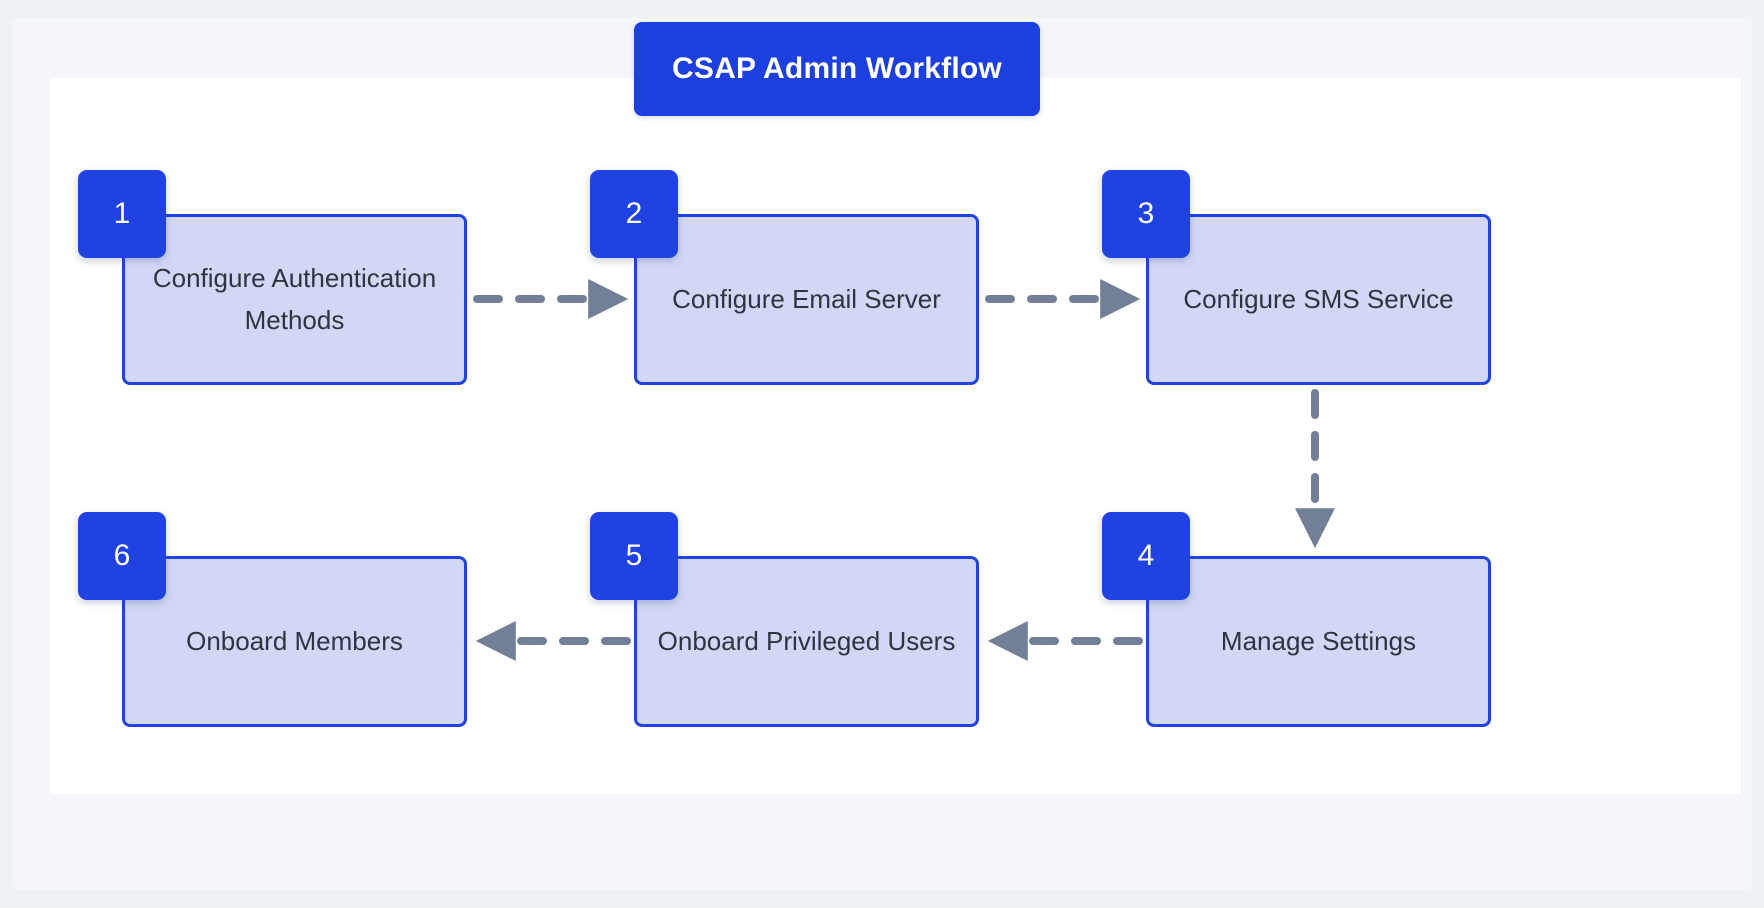 The image size is (1764, 908). I want to click on node-step-badge: 6, so click(122, 556).